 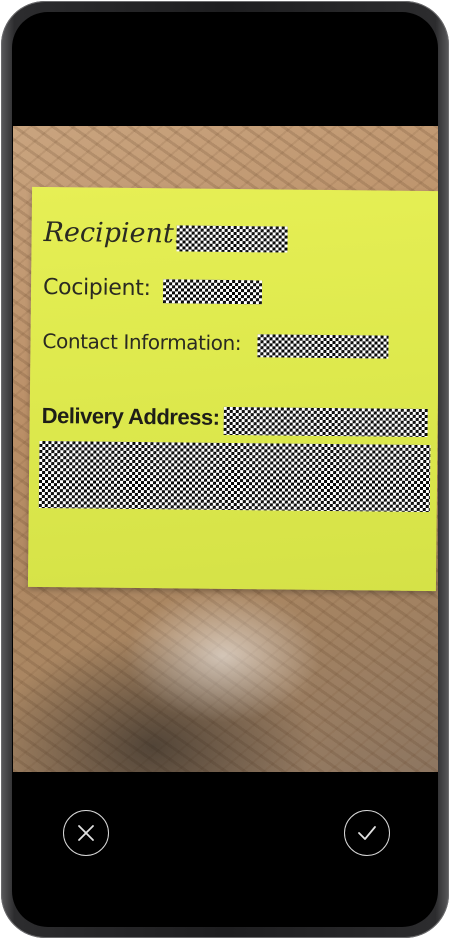 I want to click on cancel-button, so click(x=86, y=833).